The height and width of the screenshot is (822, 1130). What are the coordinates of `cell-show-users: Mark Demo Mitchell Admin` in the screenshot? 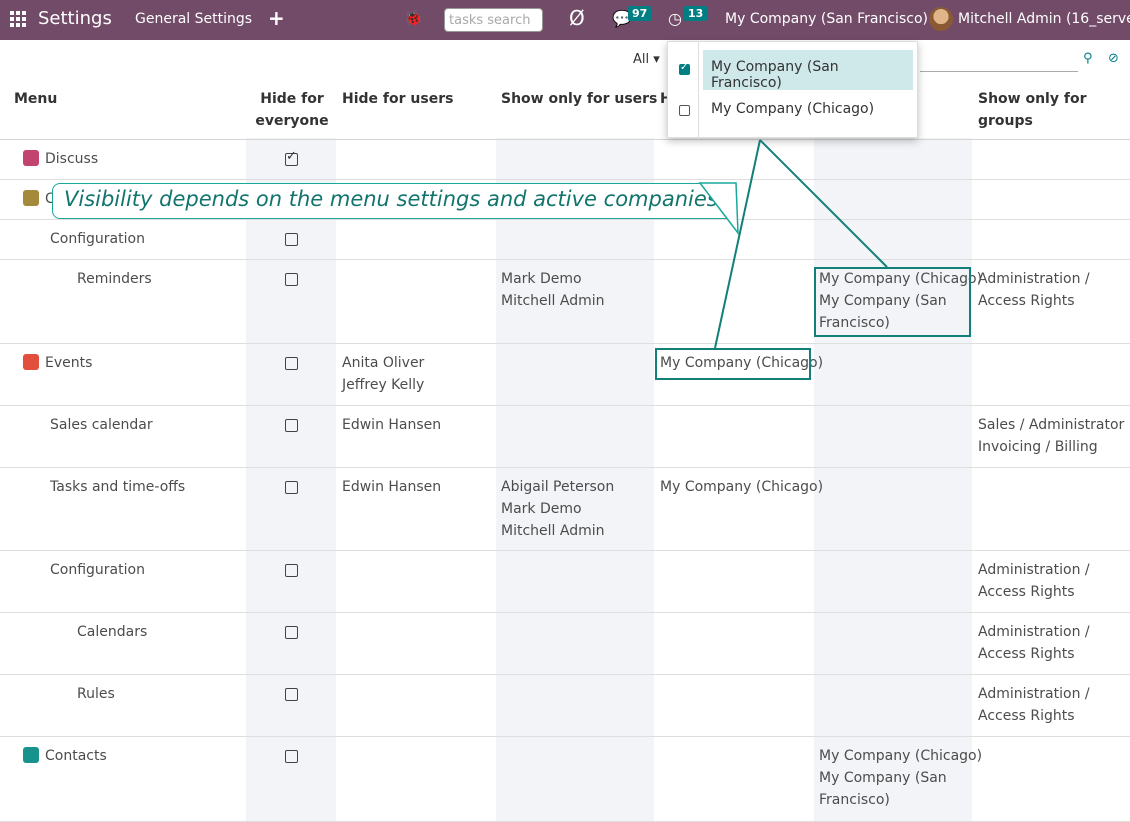 It's located at (553, 290).